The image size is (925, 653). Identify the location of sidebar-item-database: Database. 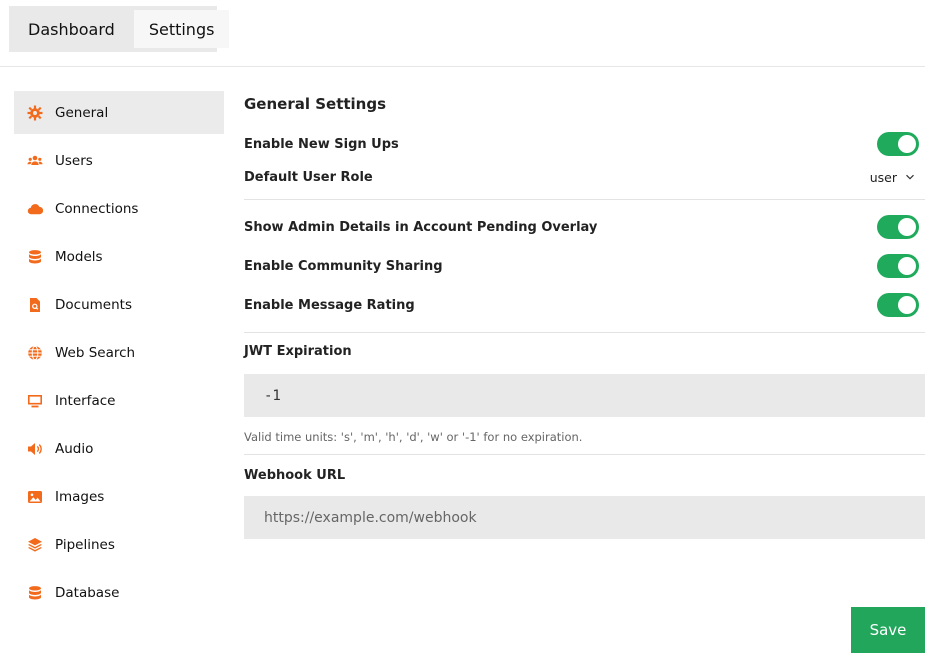
(119, 592).